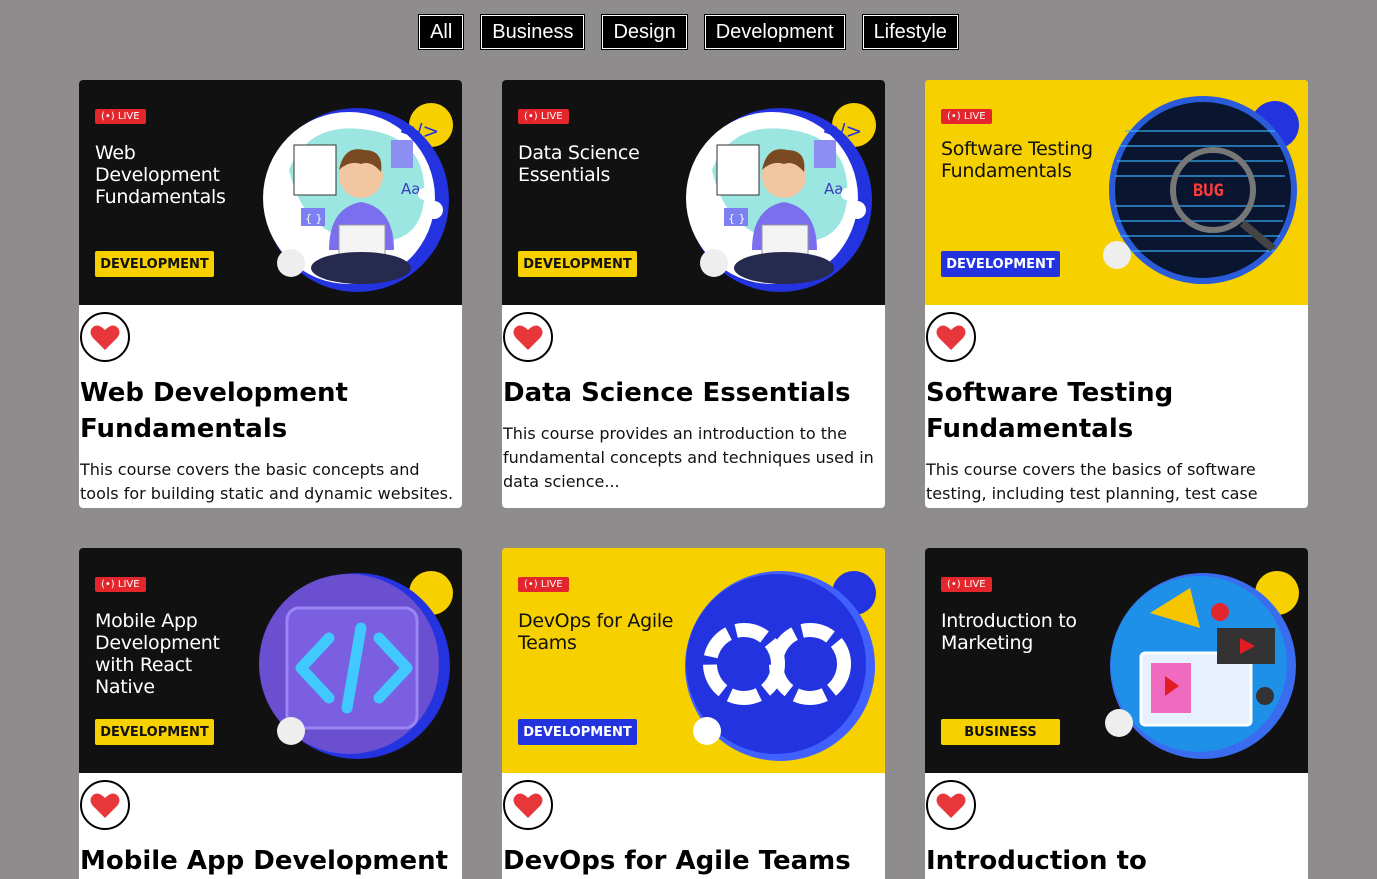  I want to click on banner-title: Data Science Essentials, so click(579, 164).